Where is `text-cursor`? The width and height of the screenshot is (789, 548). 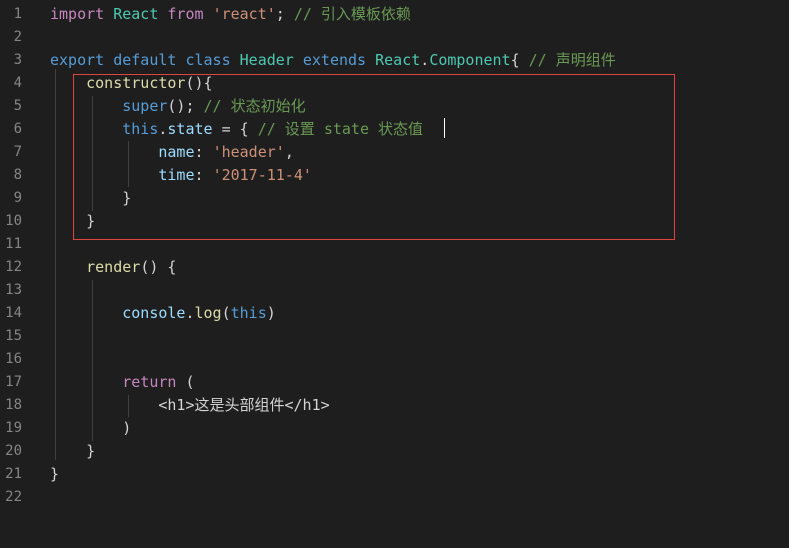 text-cursor is located at coordinates (444, 128).